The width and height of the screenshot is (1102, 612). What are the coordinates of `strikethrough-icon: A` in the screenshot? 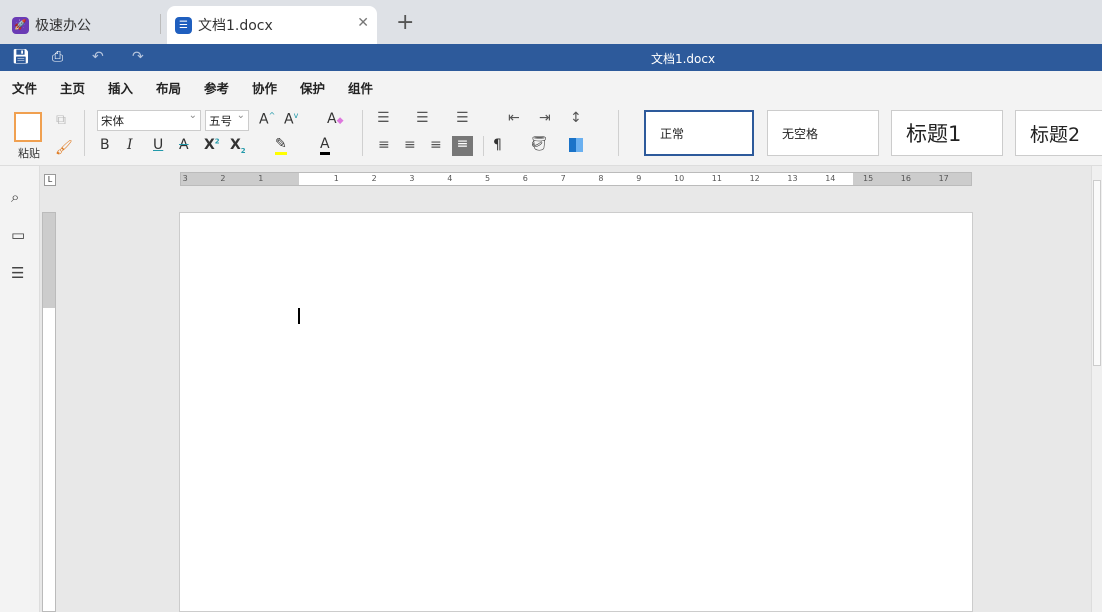 It's located at (184, 145).